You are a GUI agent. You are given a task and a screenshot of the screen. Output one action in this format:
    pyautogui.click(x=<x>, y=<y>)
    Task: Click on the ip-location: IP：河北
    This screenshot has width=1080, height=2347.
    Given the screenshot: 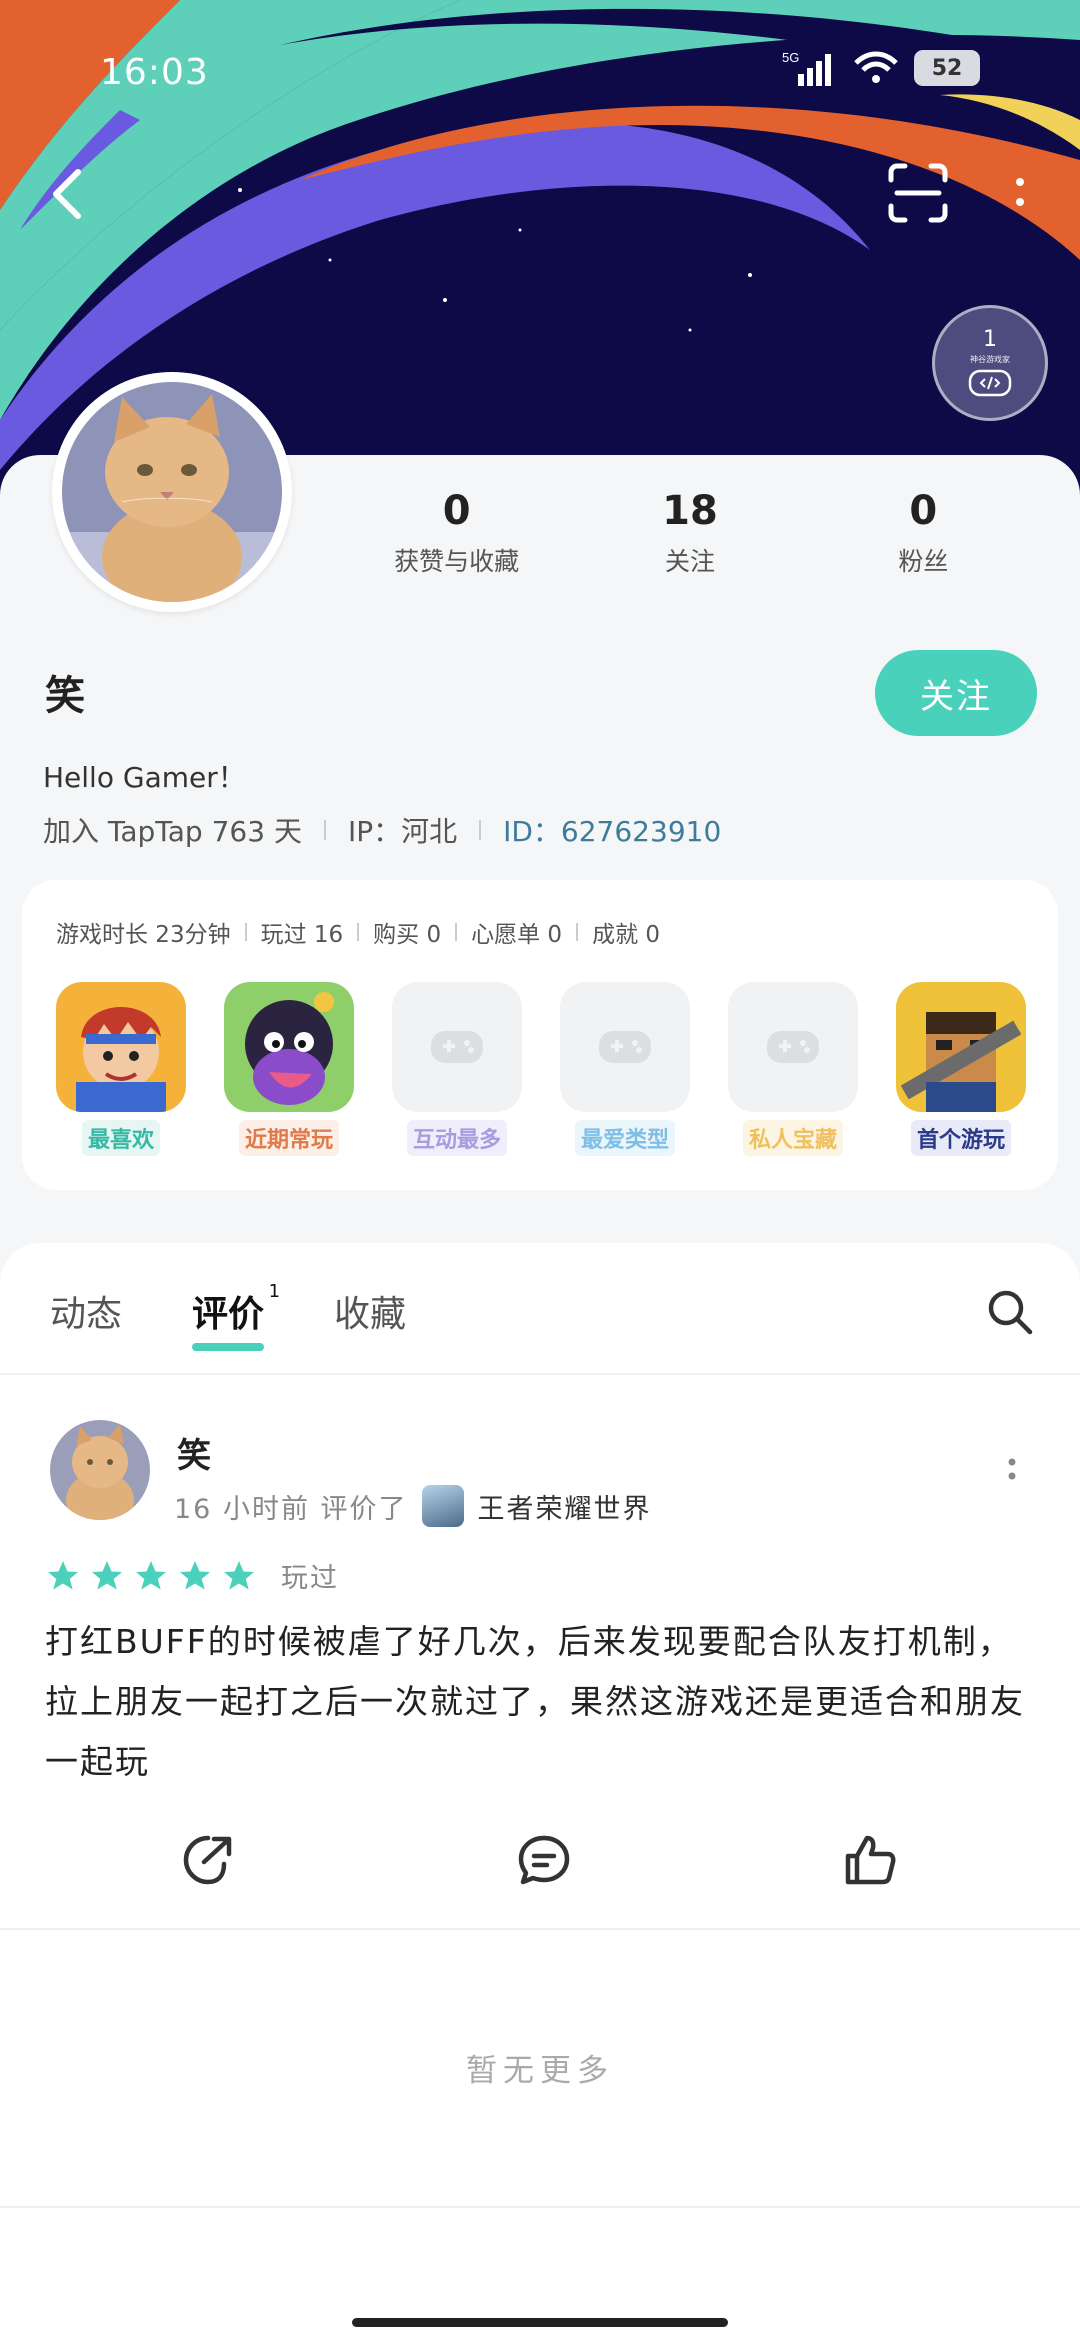 What is the action you would take?
    pyautogui.click(x=402, y=831)
    